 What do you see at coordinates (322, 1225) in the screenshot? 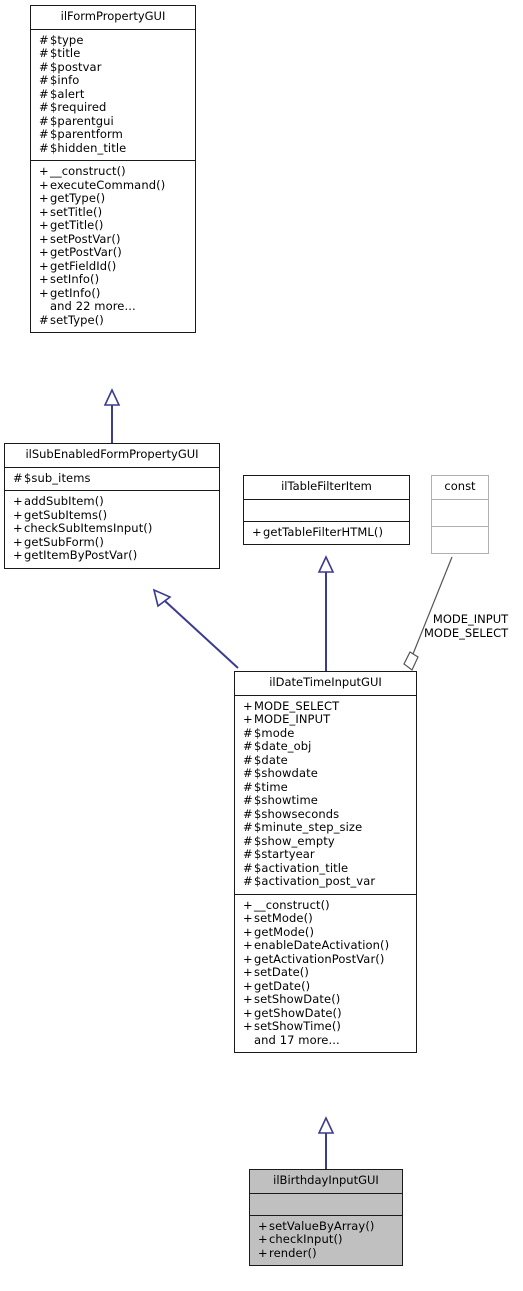
I see `method-name: setValueByArray()` at bounding box center [322, 1225].